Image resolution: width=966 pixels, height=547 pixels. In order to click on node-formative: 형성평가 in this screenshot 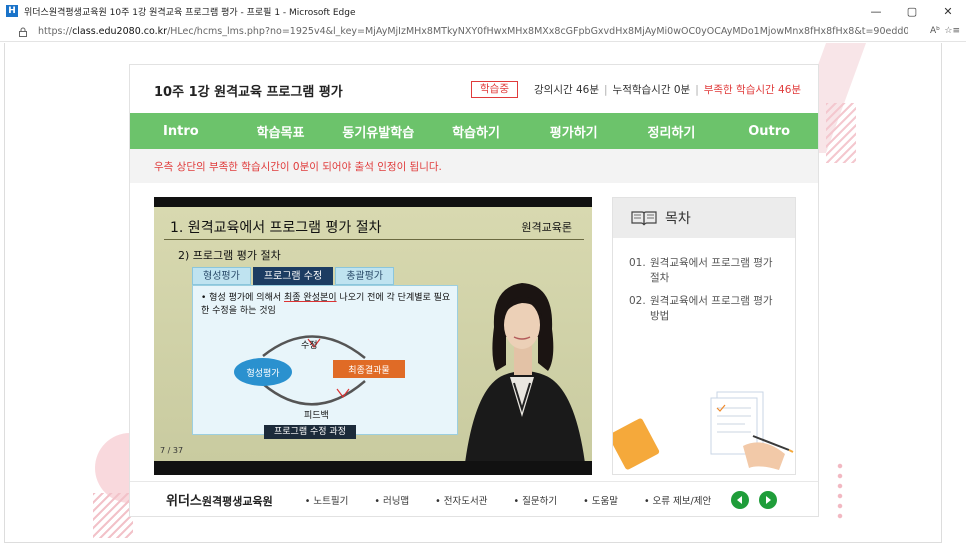, I will do `click(263, 372)`.